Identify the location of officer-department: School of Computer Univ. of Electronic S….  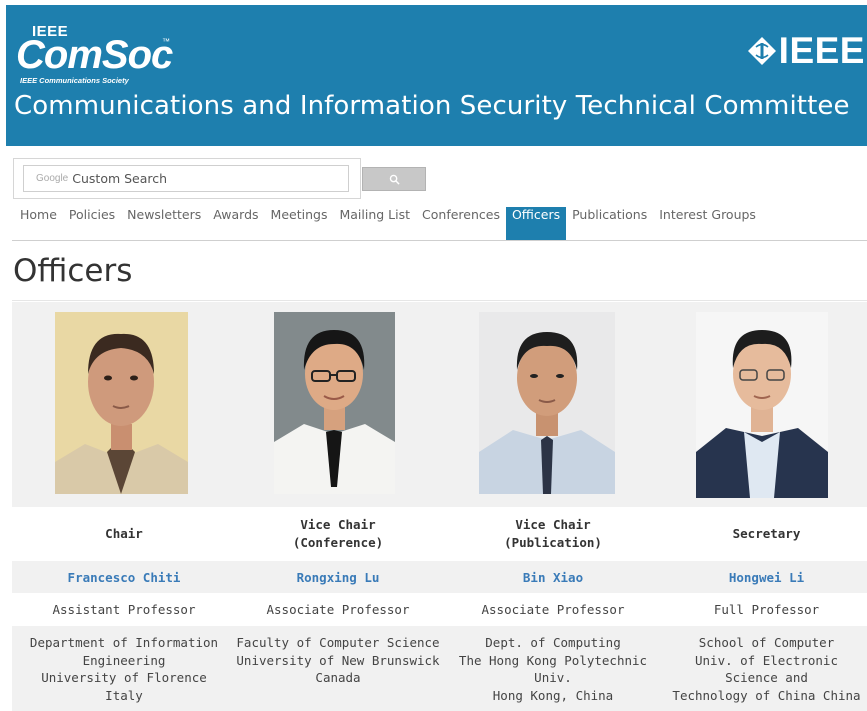
(766, 668).